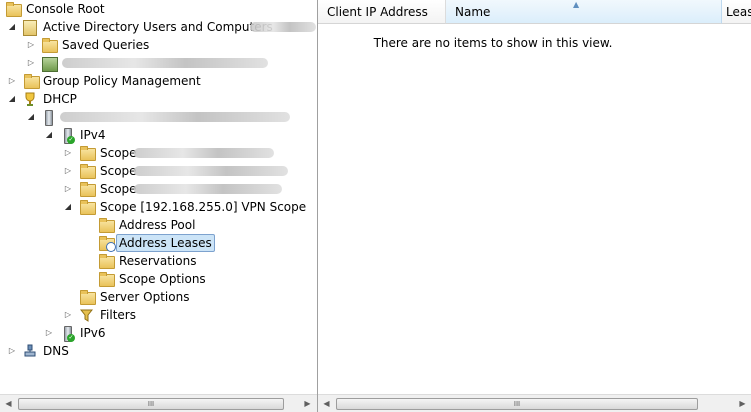 This screenshot has height=412, width=751. Describe the element at coordinates (158, 45) in the screenshot. I see `tree-item-saved-queries: ▷ Saved Queries` at that location.